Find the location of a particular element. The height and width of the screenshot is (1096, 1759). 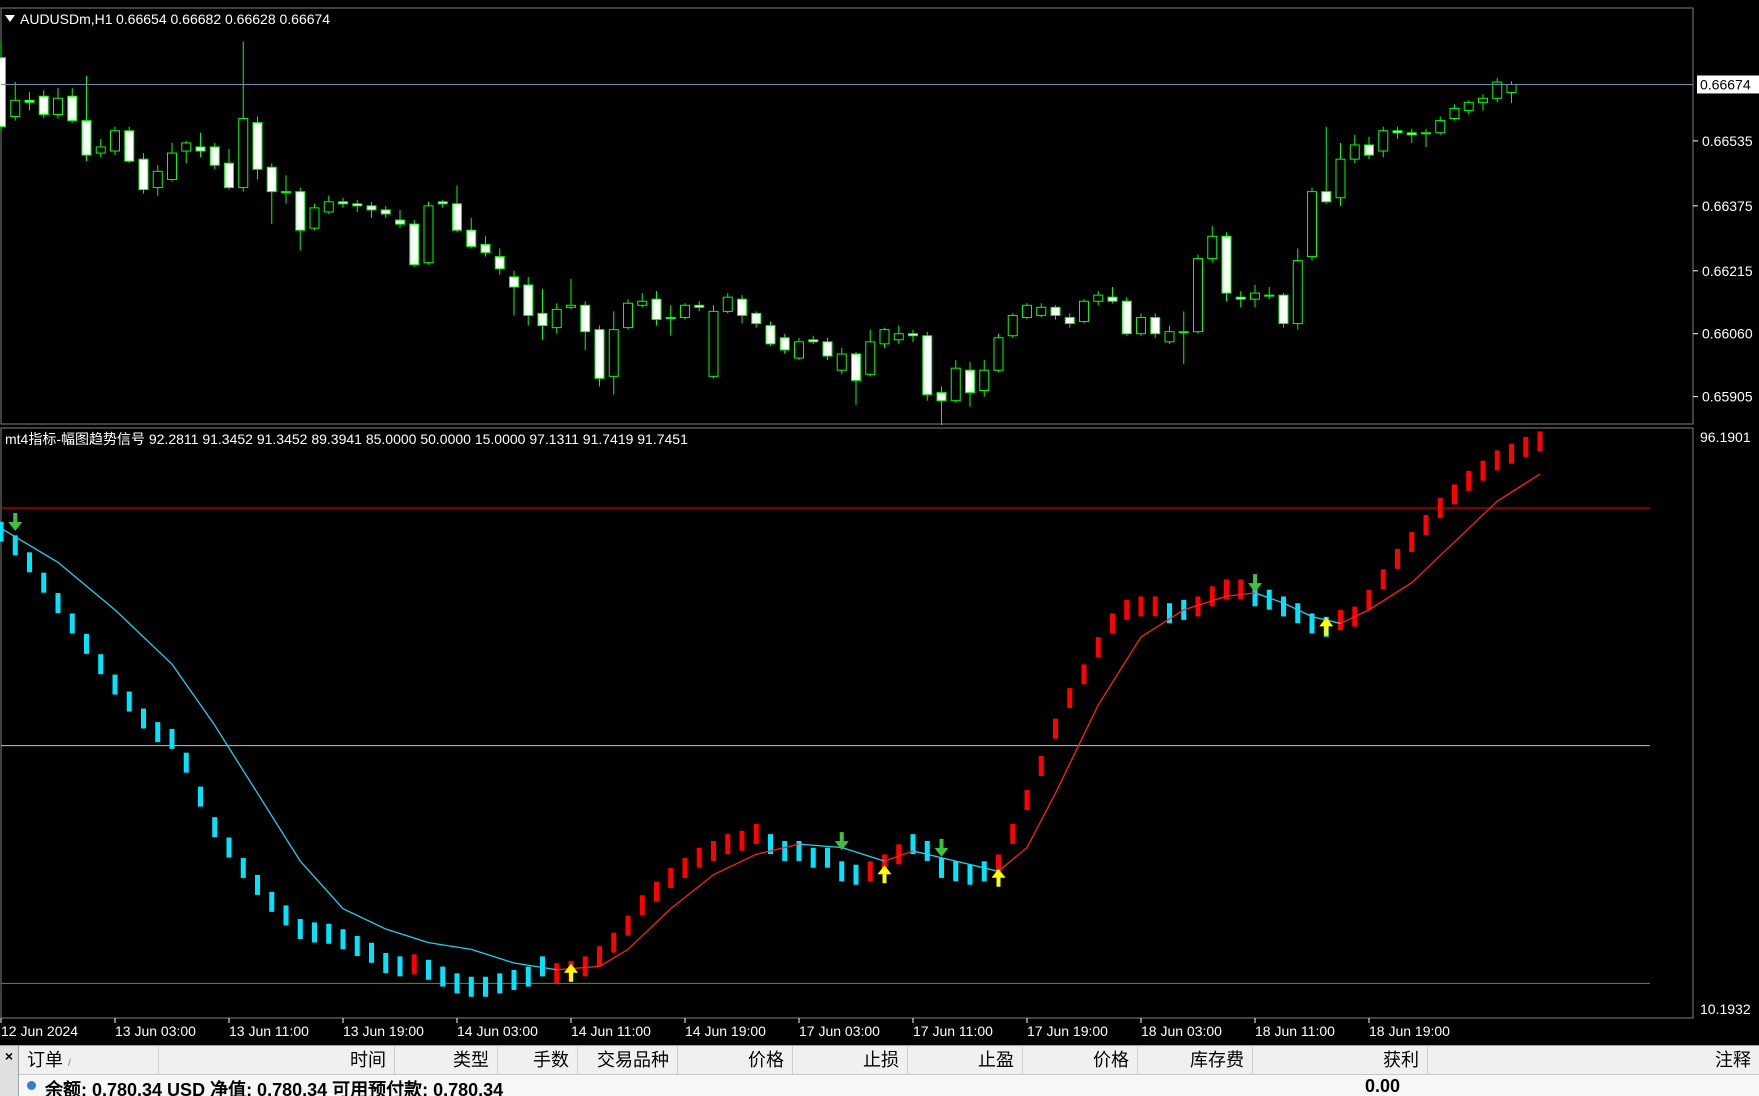

col-profit: 获利 is located at coordinates (1340, 1060).